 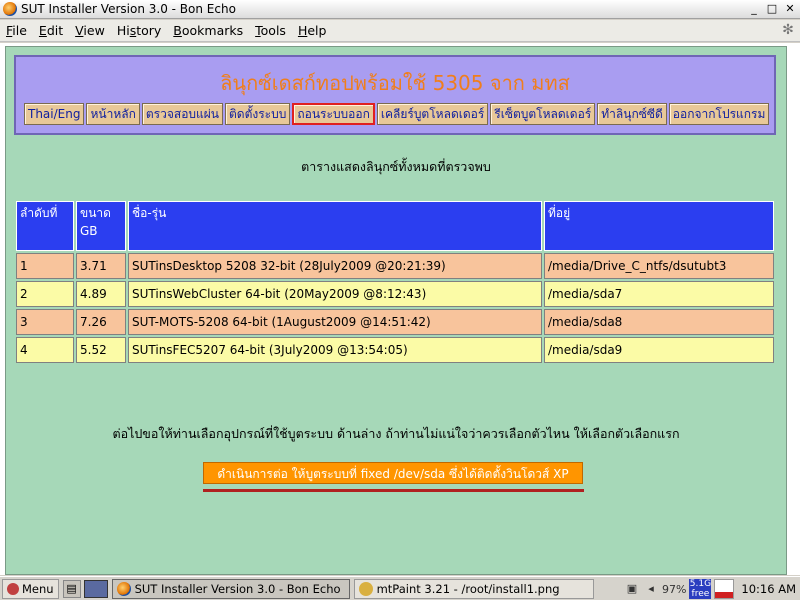 I want to click on nav-reset-bootloader: รีเซ็ตบูตโหลดเดอร์, so click(x=543, y=114).